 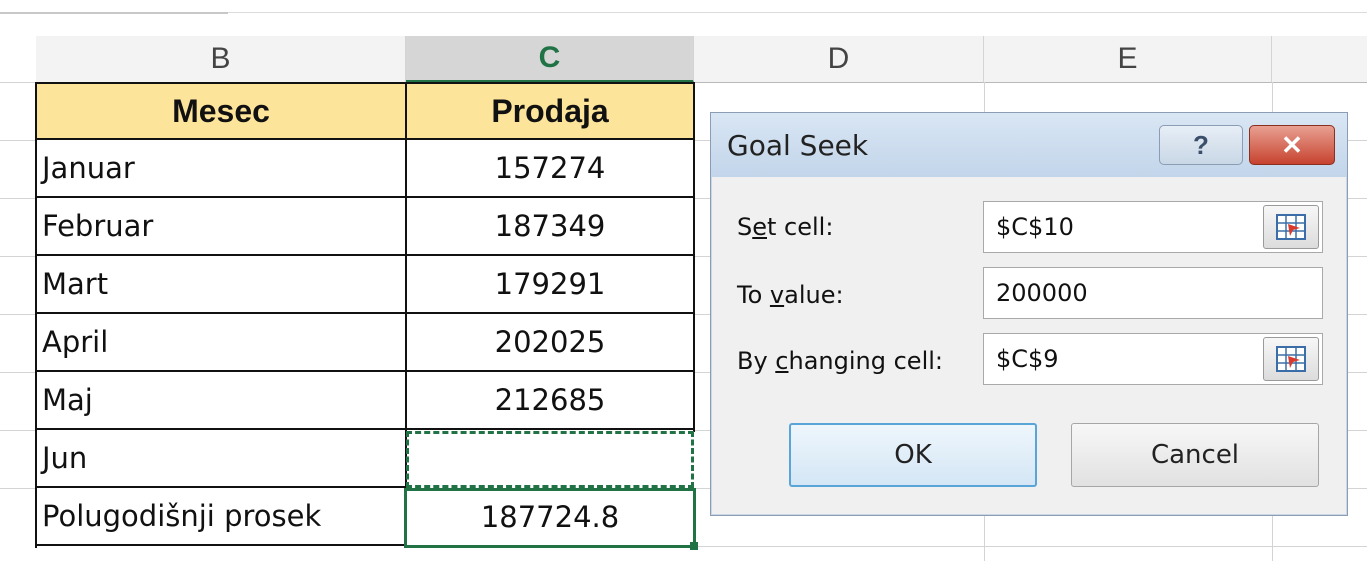 What do you see at coordinates (221, 459) in the screenshot?
I see `table-row-month: Jun` at bounding box center [221, 459].